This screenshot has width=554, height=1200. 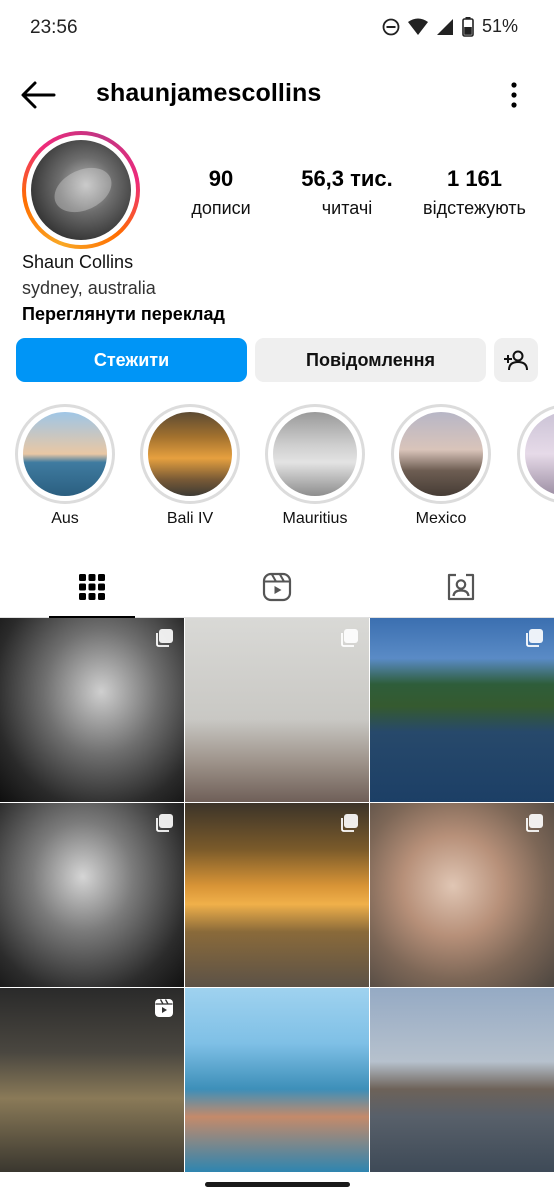 What do you see at coordinates (221, 208) in the screenshot?
I see `posts-label: дописи` at bounding box center [221, 208].